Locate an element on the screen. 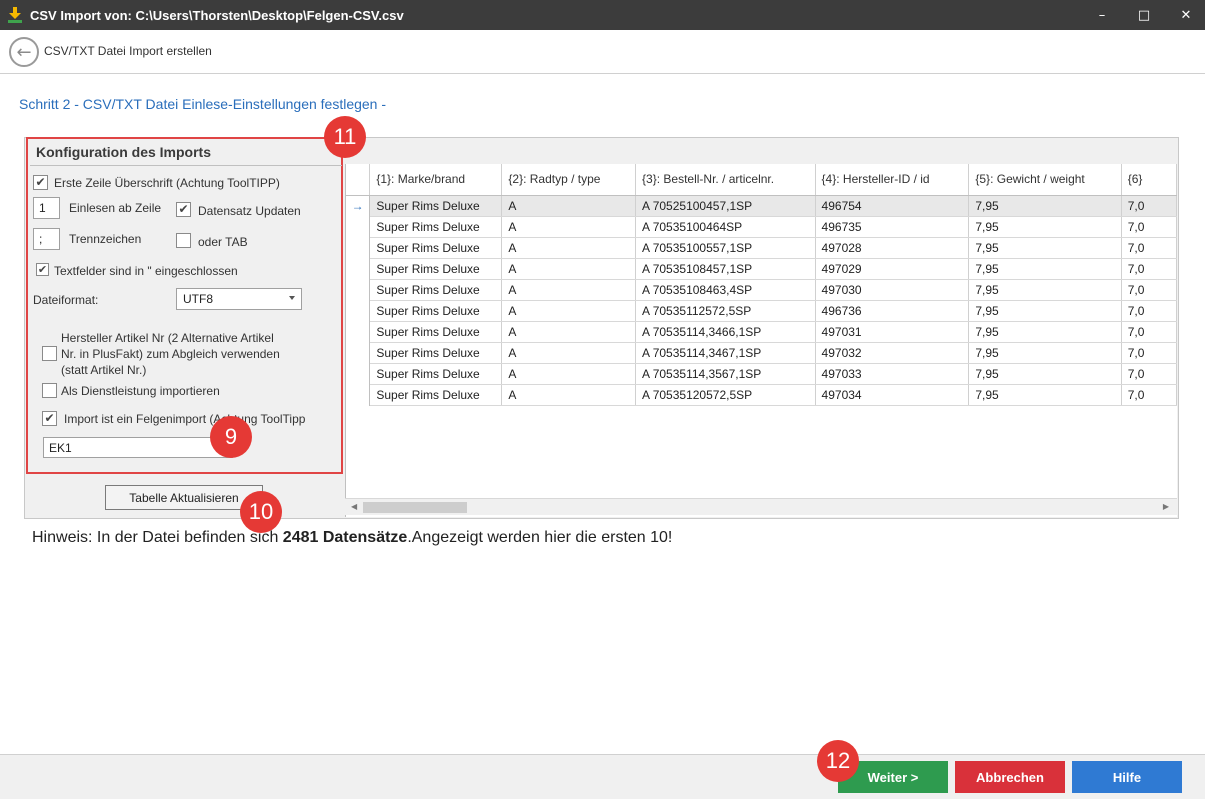  manufacturer-article-checkbox is located at coordinates (49, 353).